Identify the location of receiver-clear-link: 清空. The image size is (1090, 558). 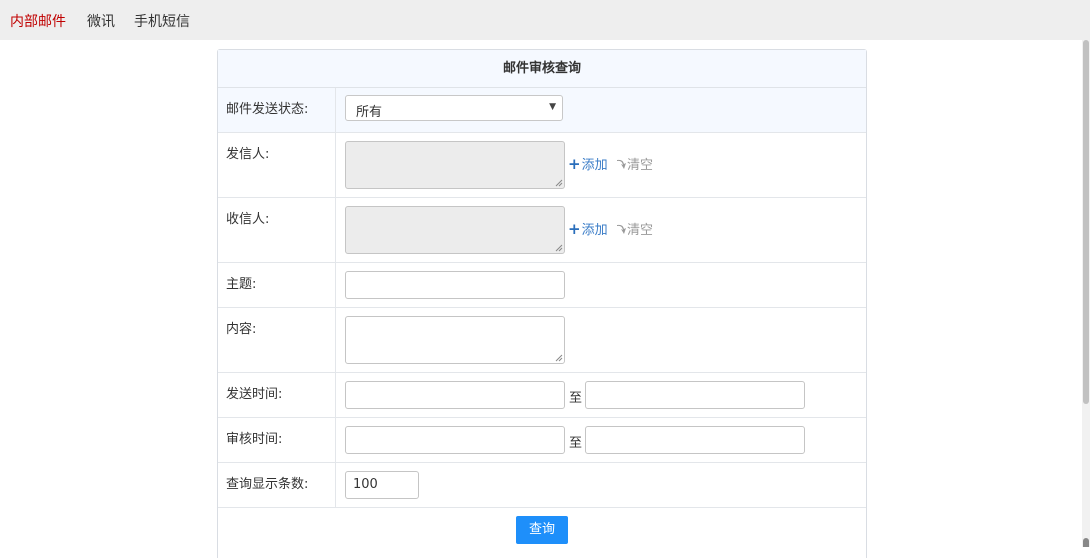
(634, 228).